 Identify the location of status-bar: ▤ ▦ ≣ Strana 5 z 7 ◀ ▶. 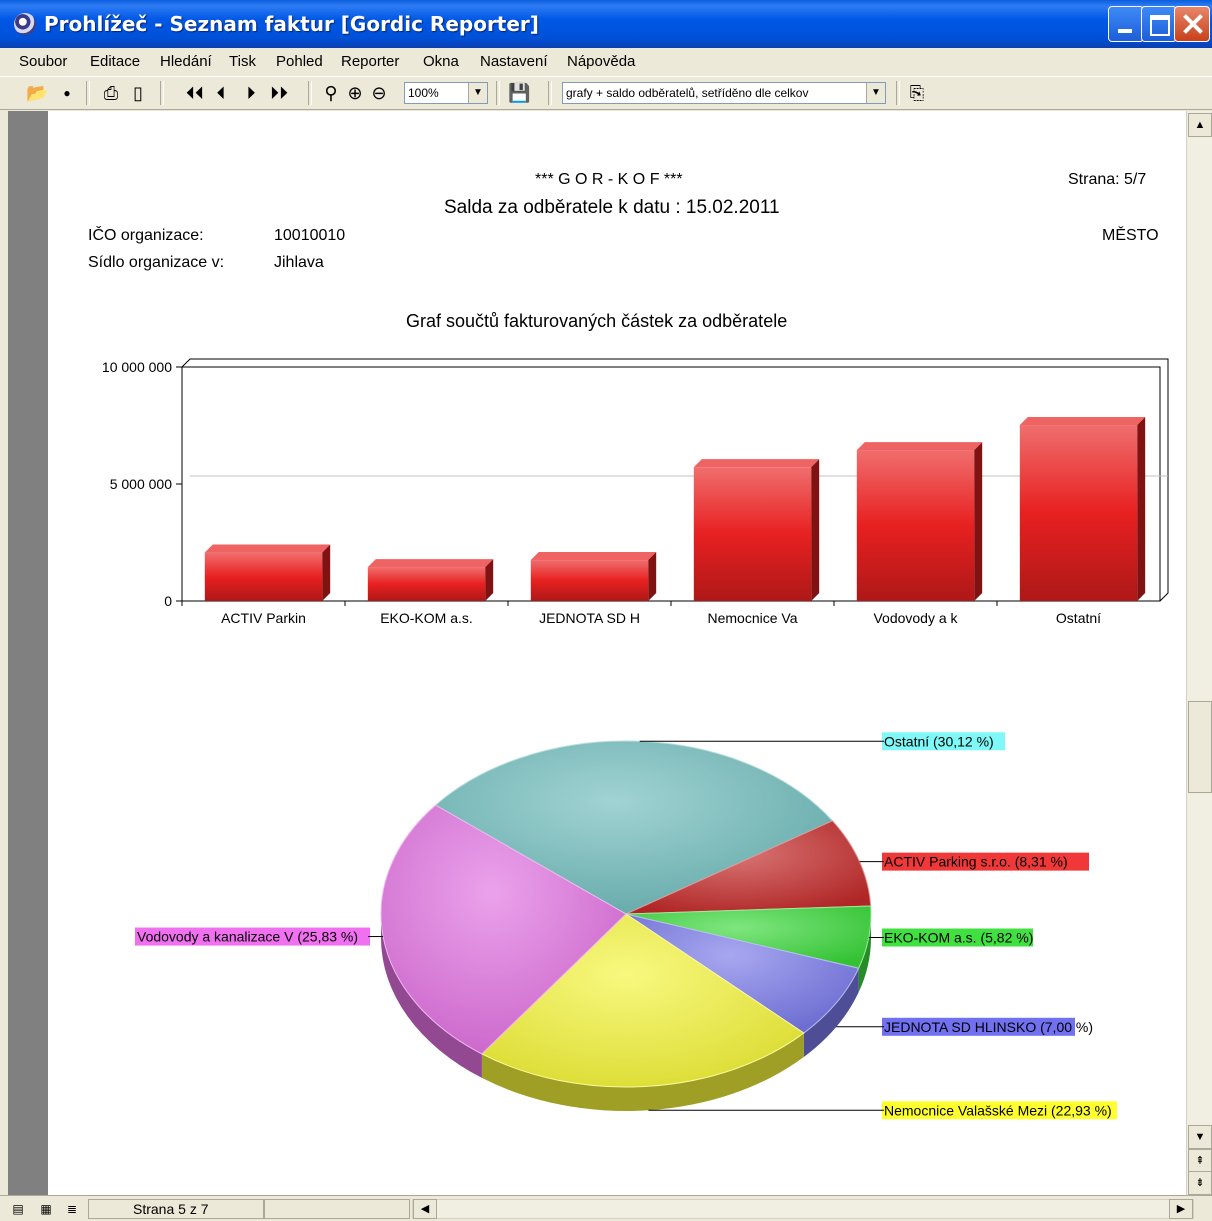
(606, 1208).